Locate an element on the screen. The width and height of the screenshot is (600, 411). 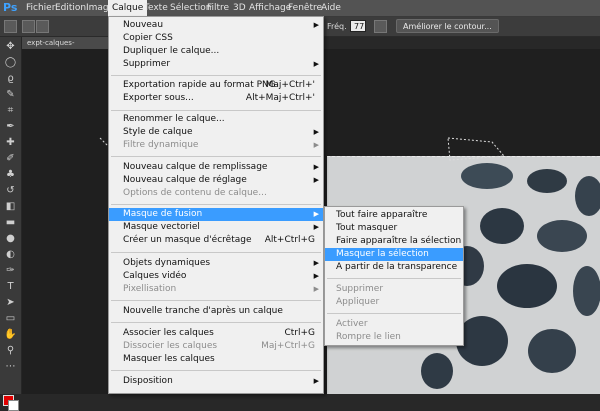
gradient-tool-icon: ▬ is located at coordinates (10, 223).